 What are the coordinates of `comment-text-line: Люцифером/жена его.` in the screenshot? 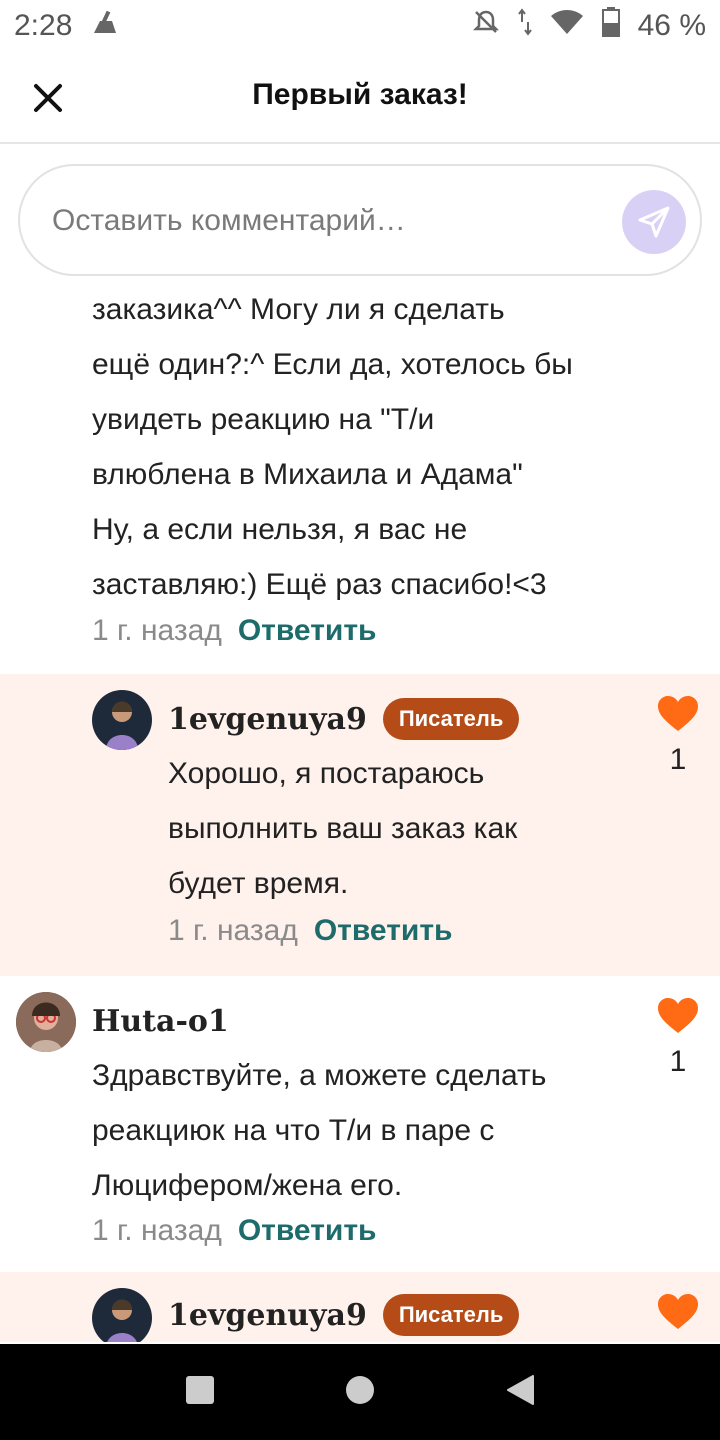 It's located at (247, 1185).